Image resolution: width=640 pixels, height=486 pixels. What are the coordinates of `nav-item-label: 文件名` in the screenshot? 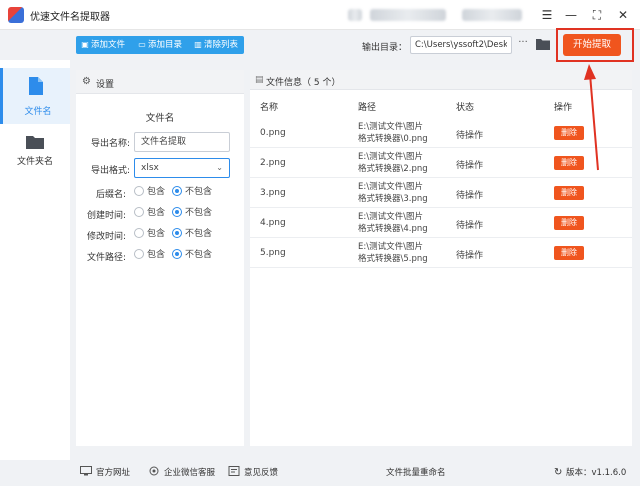 It's located at (38, 112).